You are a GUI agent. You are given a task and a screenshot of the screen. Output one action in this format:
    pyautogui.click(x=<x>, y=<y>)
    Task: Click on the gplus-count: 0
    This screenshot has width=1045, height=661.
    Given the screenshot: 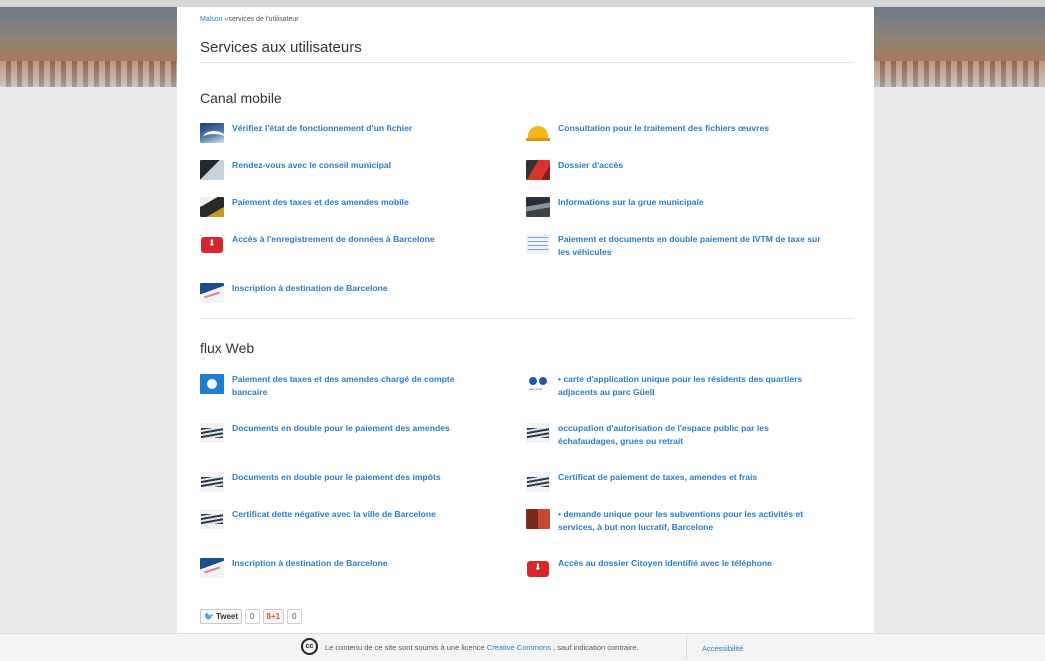 What is the action you would take?
    pyautogui.click(x=294, y=616)
    